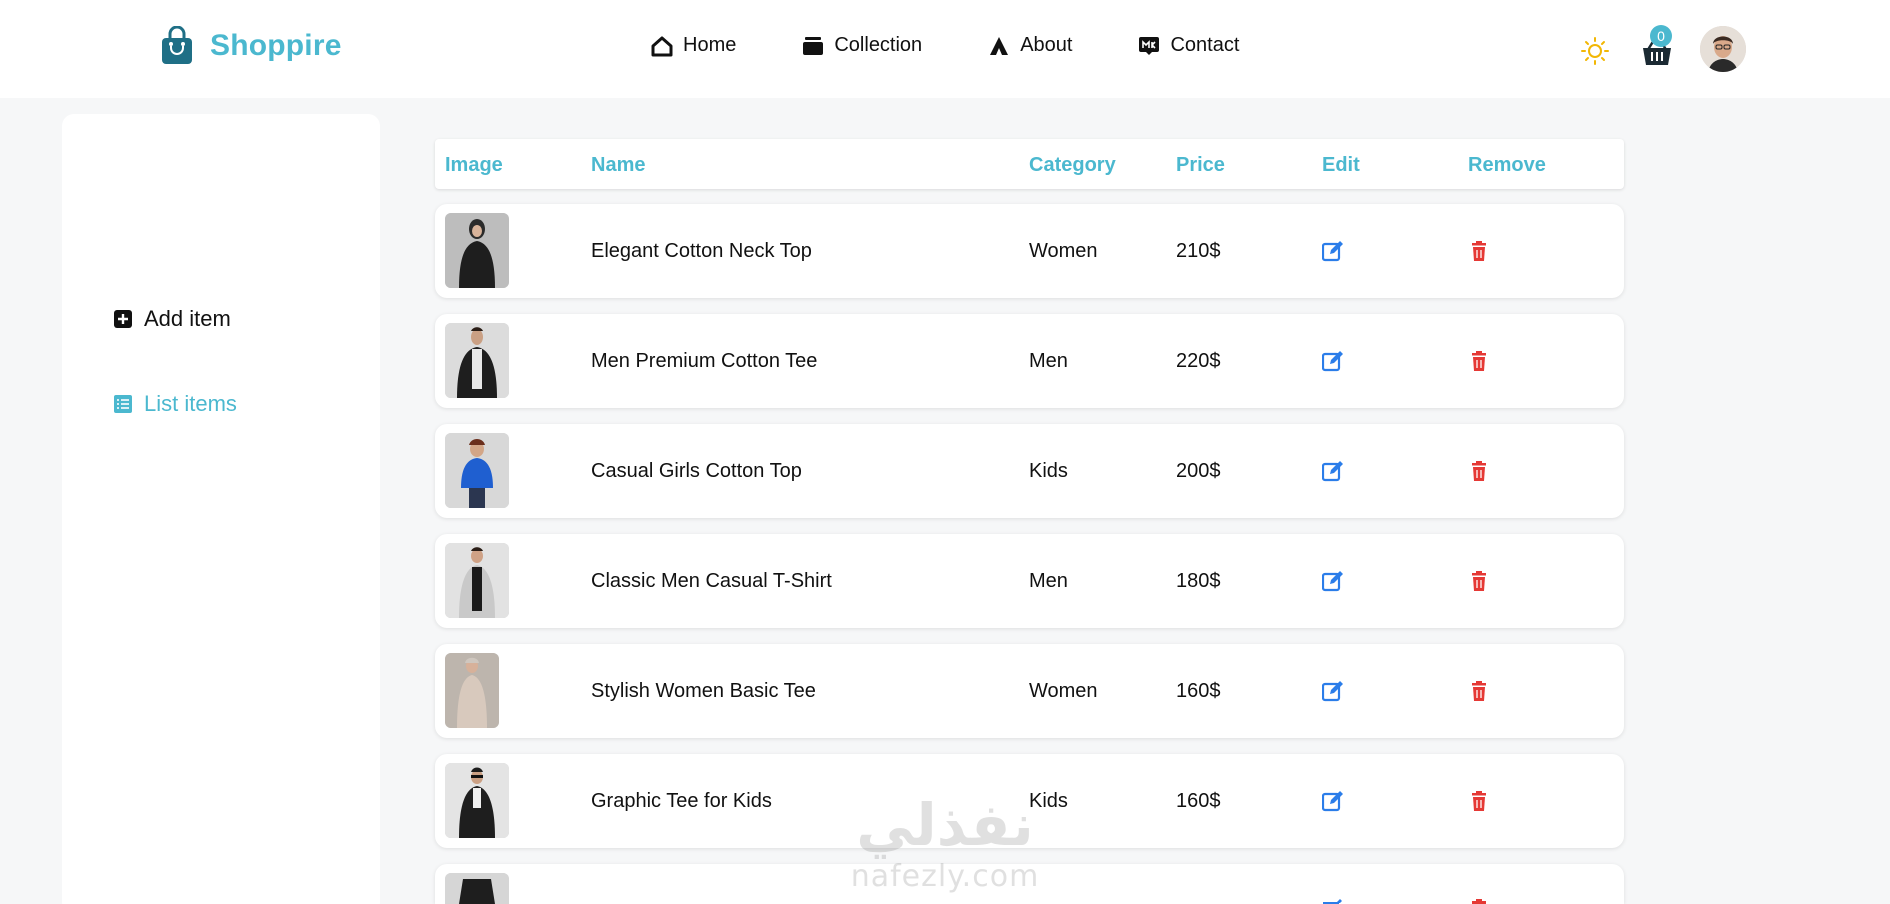  I want to click on nav-about-label: About, so click(1046, 45).